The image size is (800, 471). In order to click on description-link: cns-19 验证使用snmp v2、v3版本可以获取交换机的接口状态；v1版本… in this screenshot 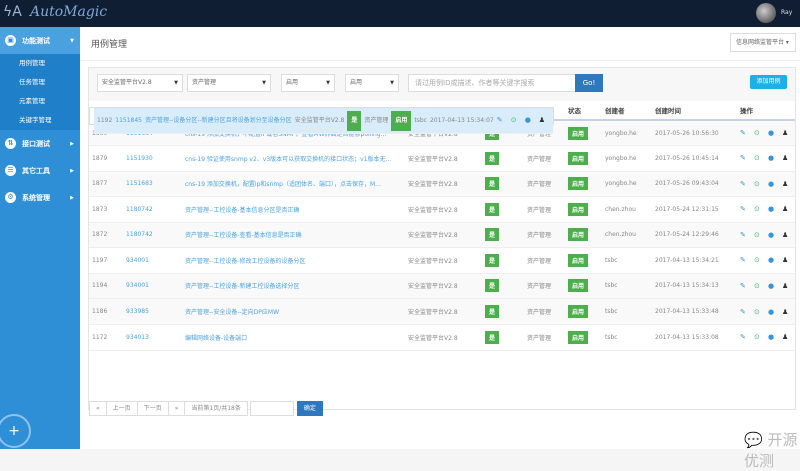, I will do `click(293, 158)`.